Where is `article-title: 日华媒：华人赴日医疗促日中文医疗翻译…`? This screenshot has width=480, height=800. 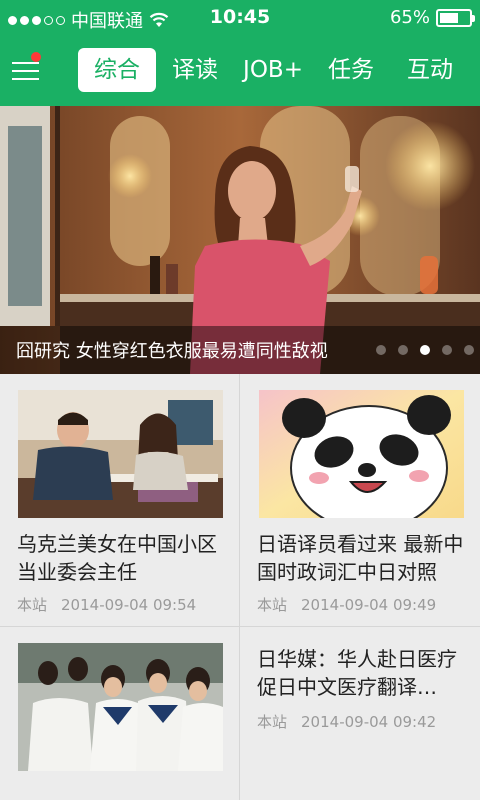
article-title: 日华媒：华人赴日医疗促日中文医疗翻译… is located at coordinates (357, 673).